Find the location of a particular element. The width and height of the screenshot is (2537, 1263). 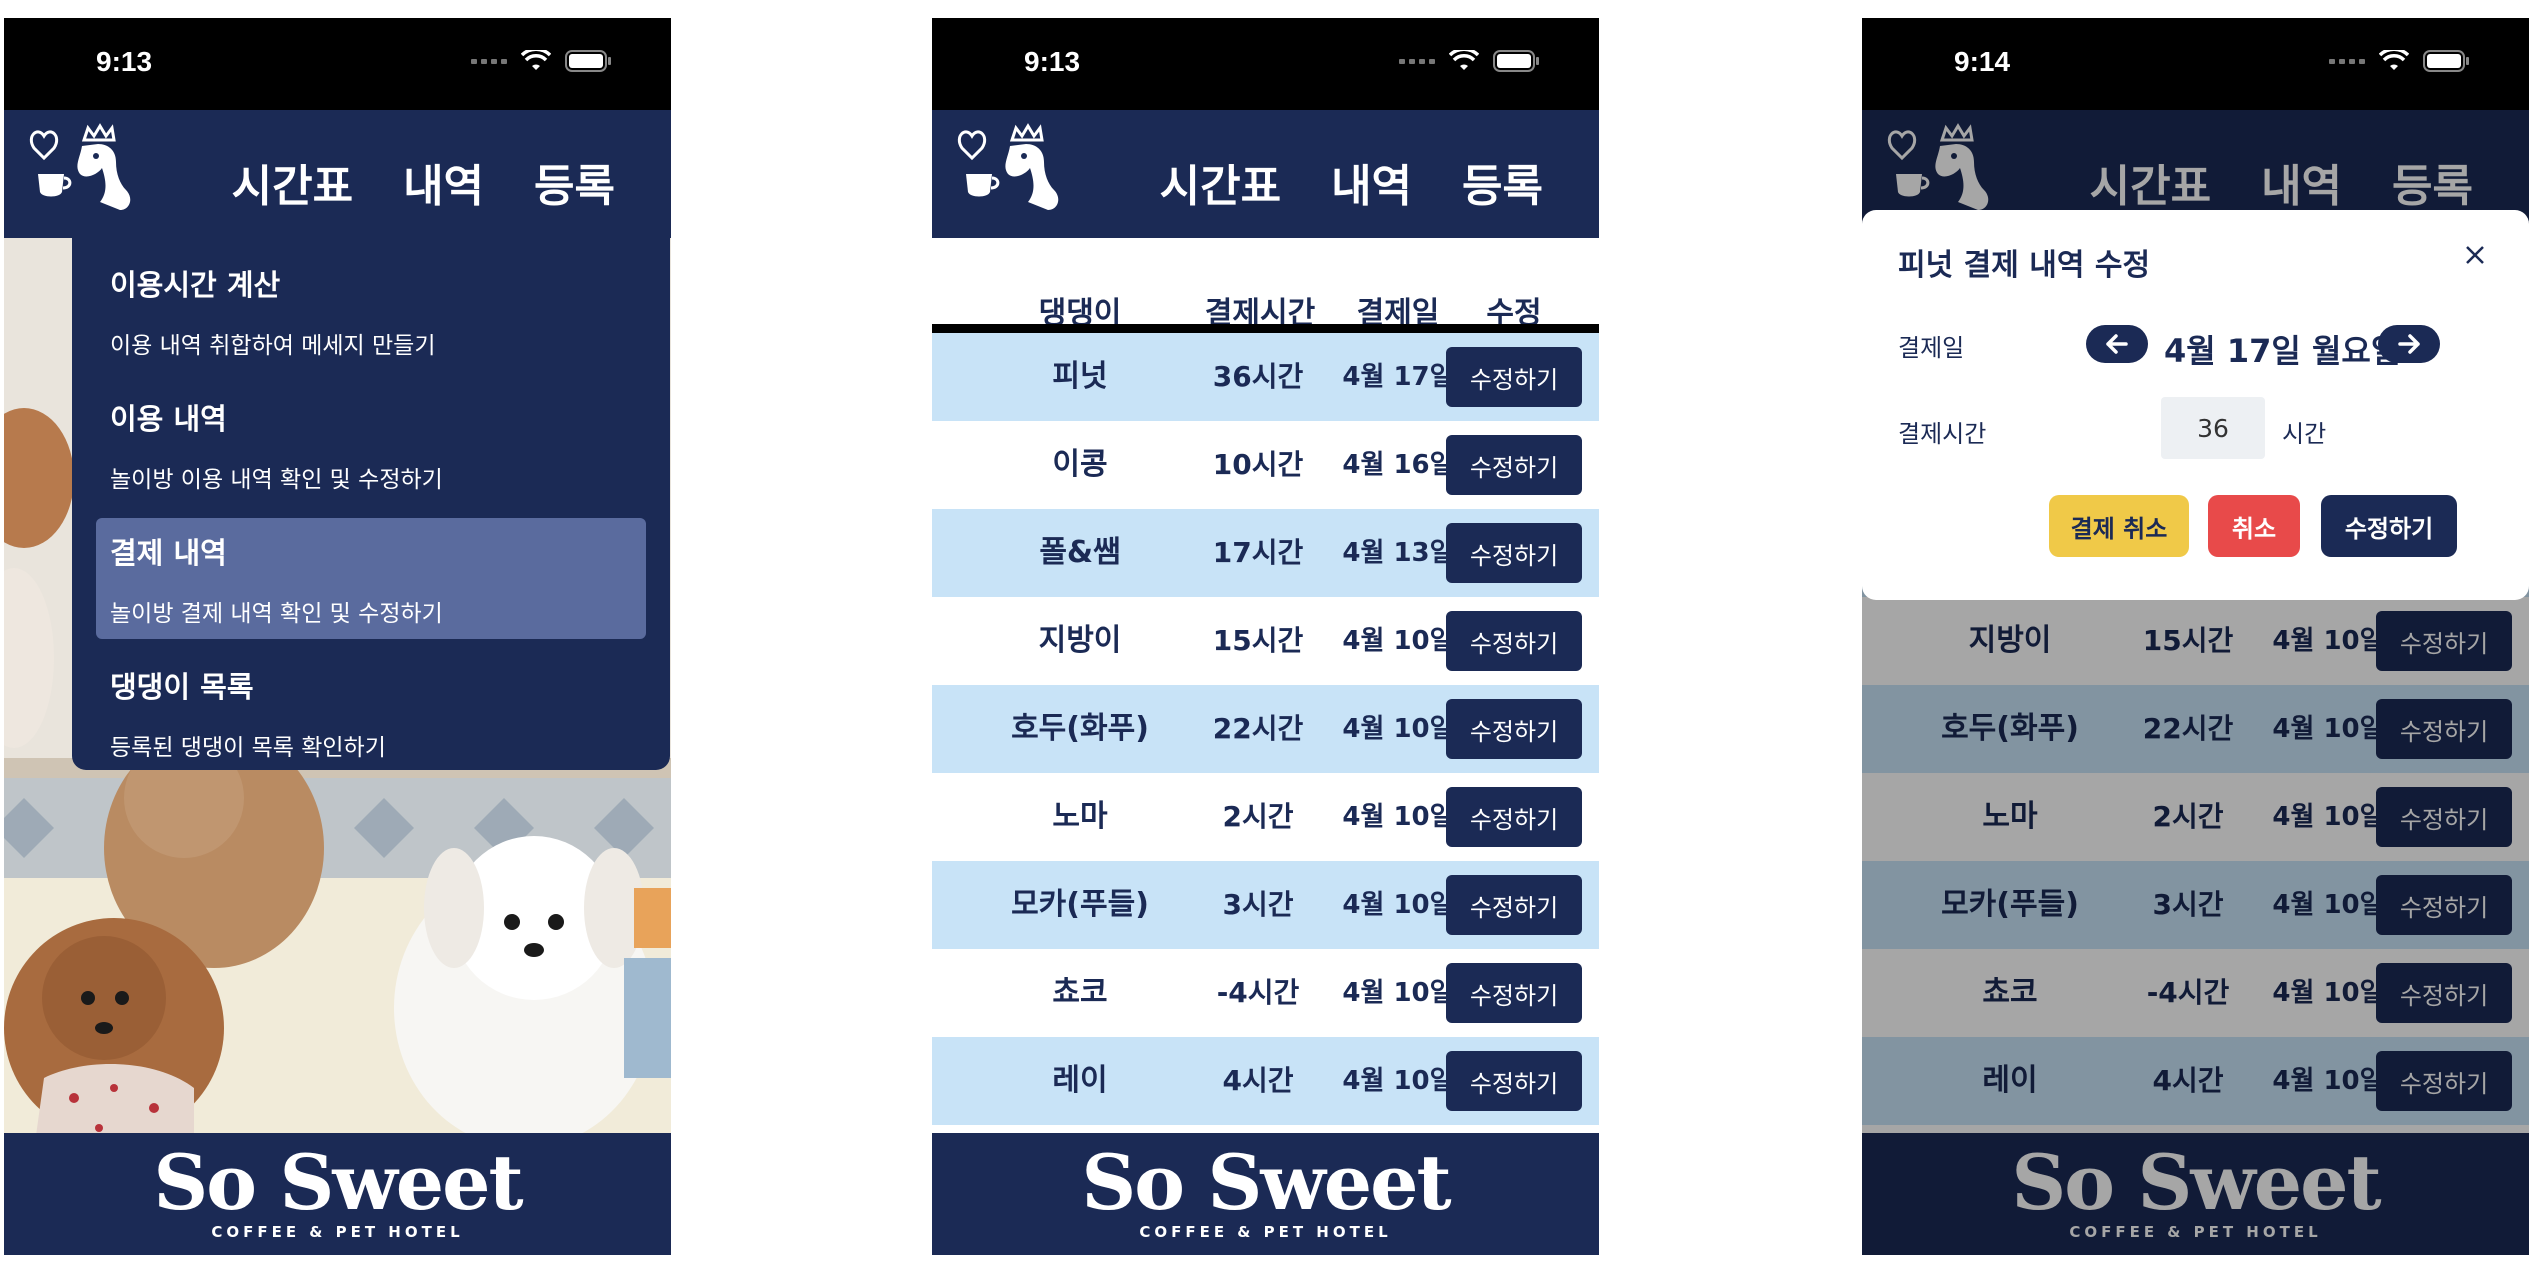

next-date-button is located at coordinates (2409, 344).